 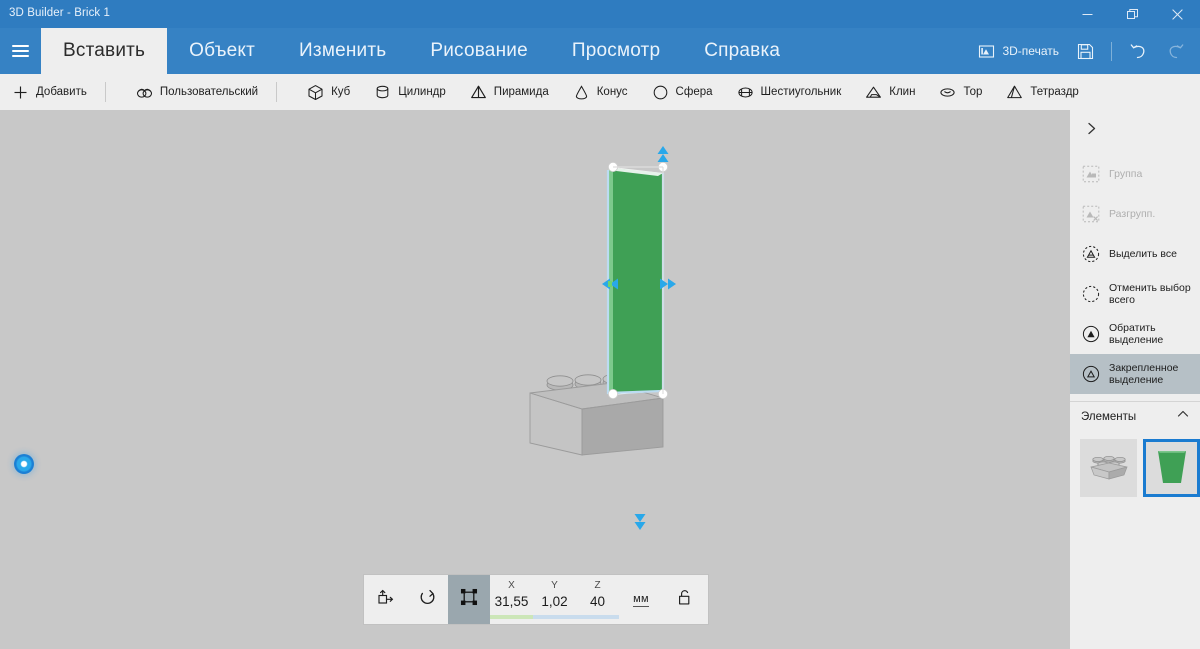 I want to click on ribbon-actions: 3D-печать, so click(x=1081, y=51).